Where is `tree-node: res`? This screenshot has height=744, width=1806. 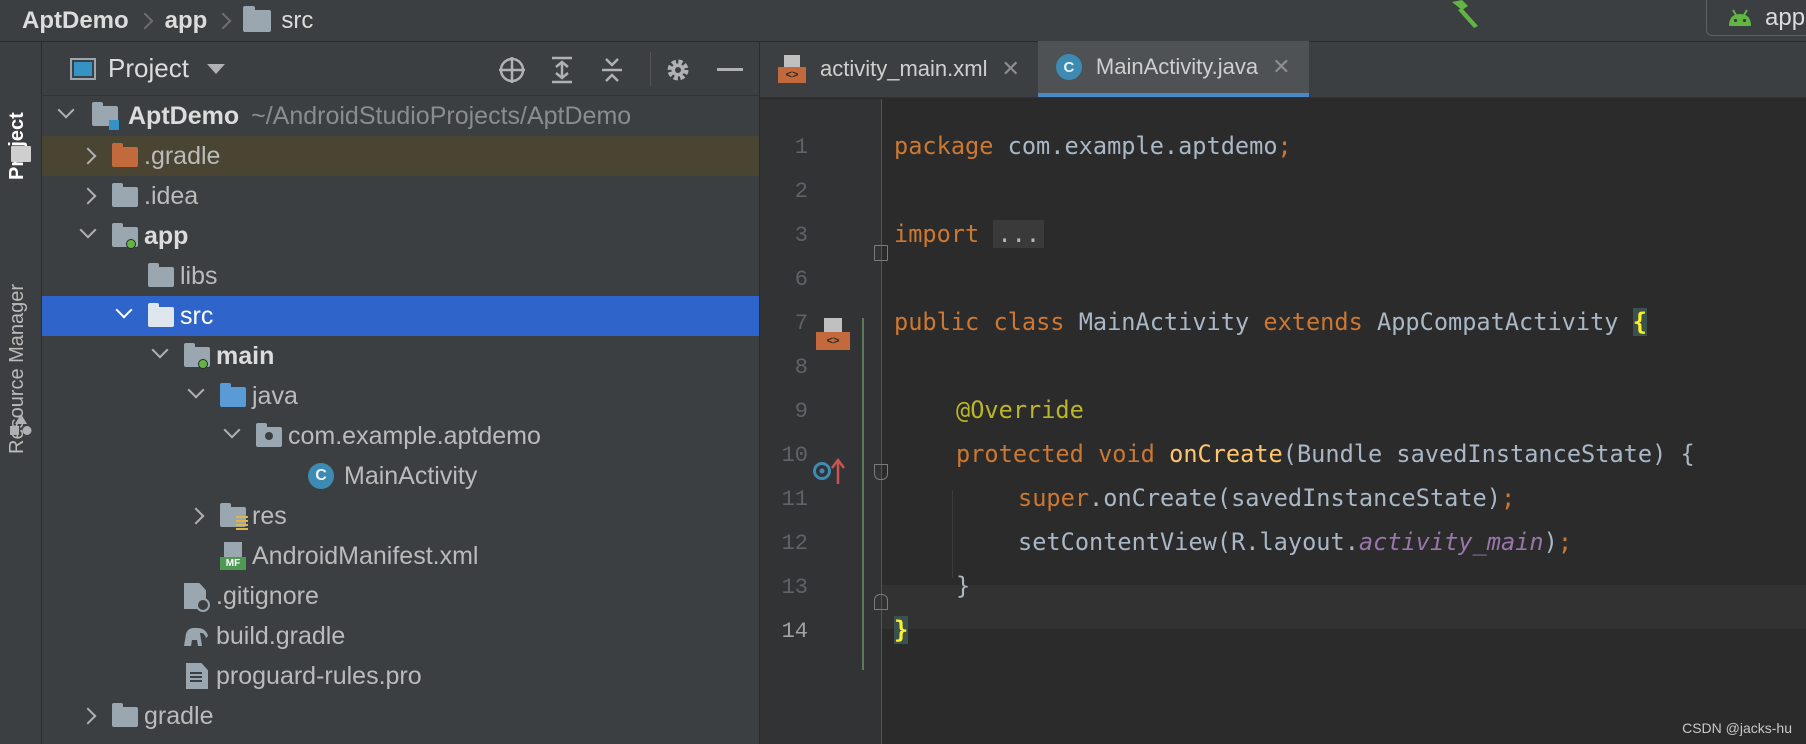
tree-node: res is located at coordinates (400, 516).